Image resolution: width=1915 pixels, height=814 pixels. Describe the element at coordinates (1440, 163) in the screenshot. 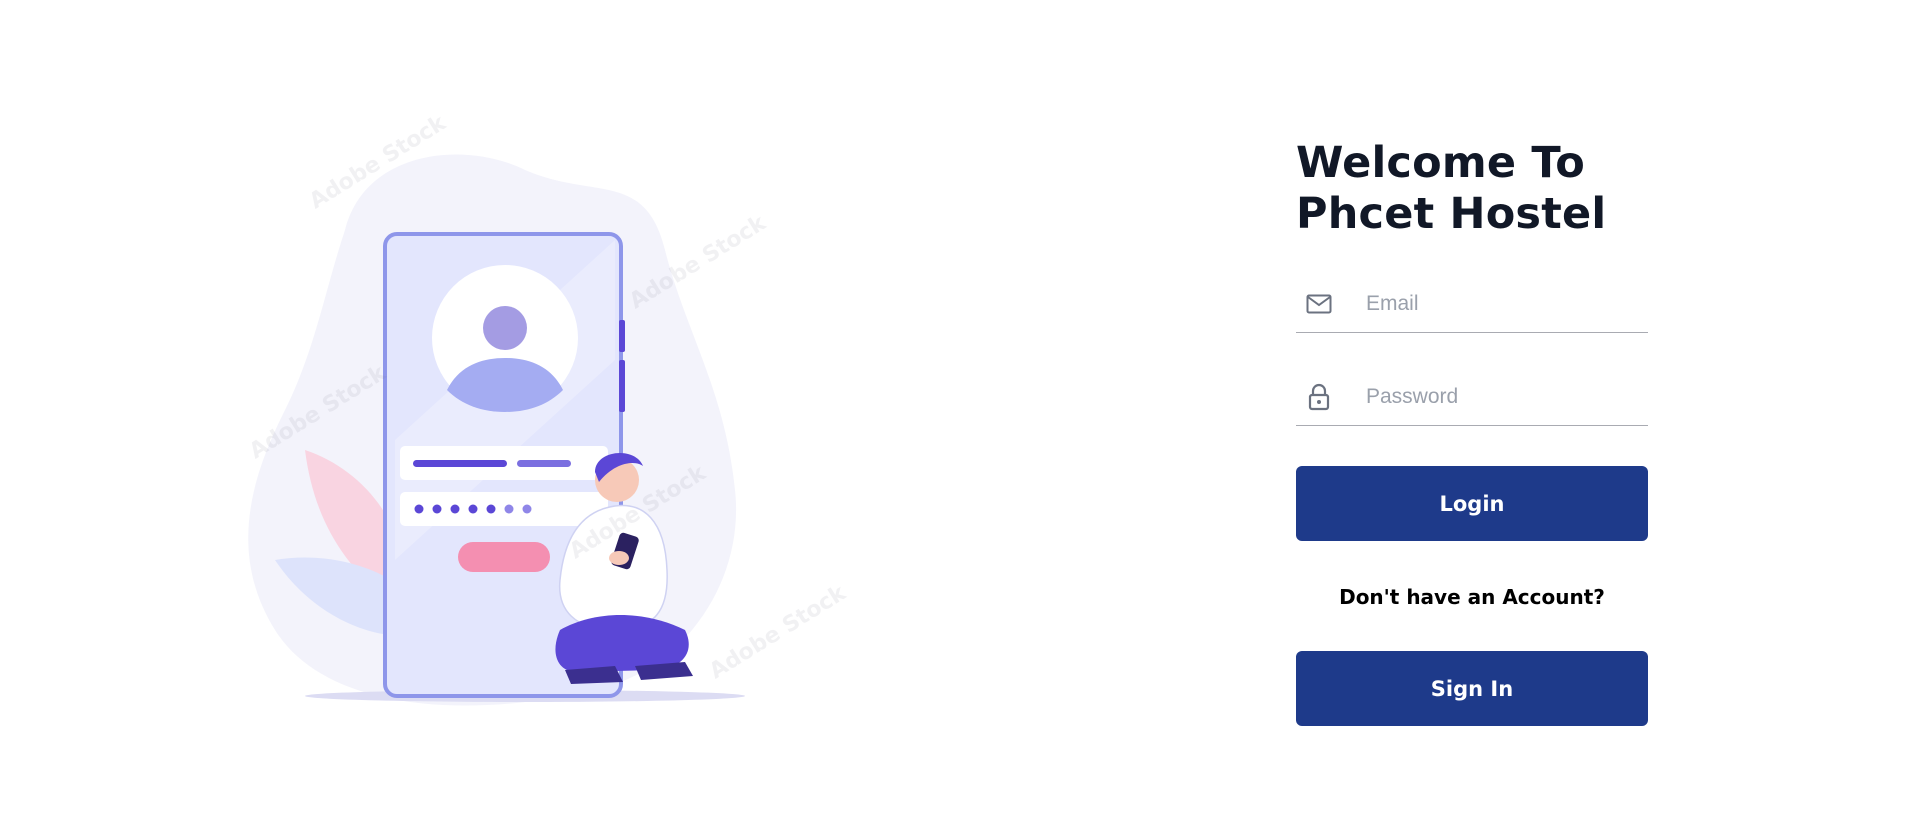

I see `title-line-1: Welcome To` at that location.